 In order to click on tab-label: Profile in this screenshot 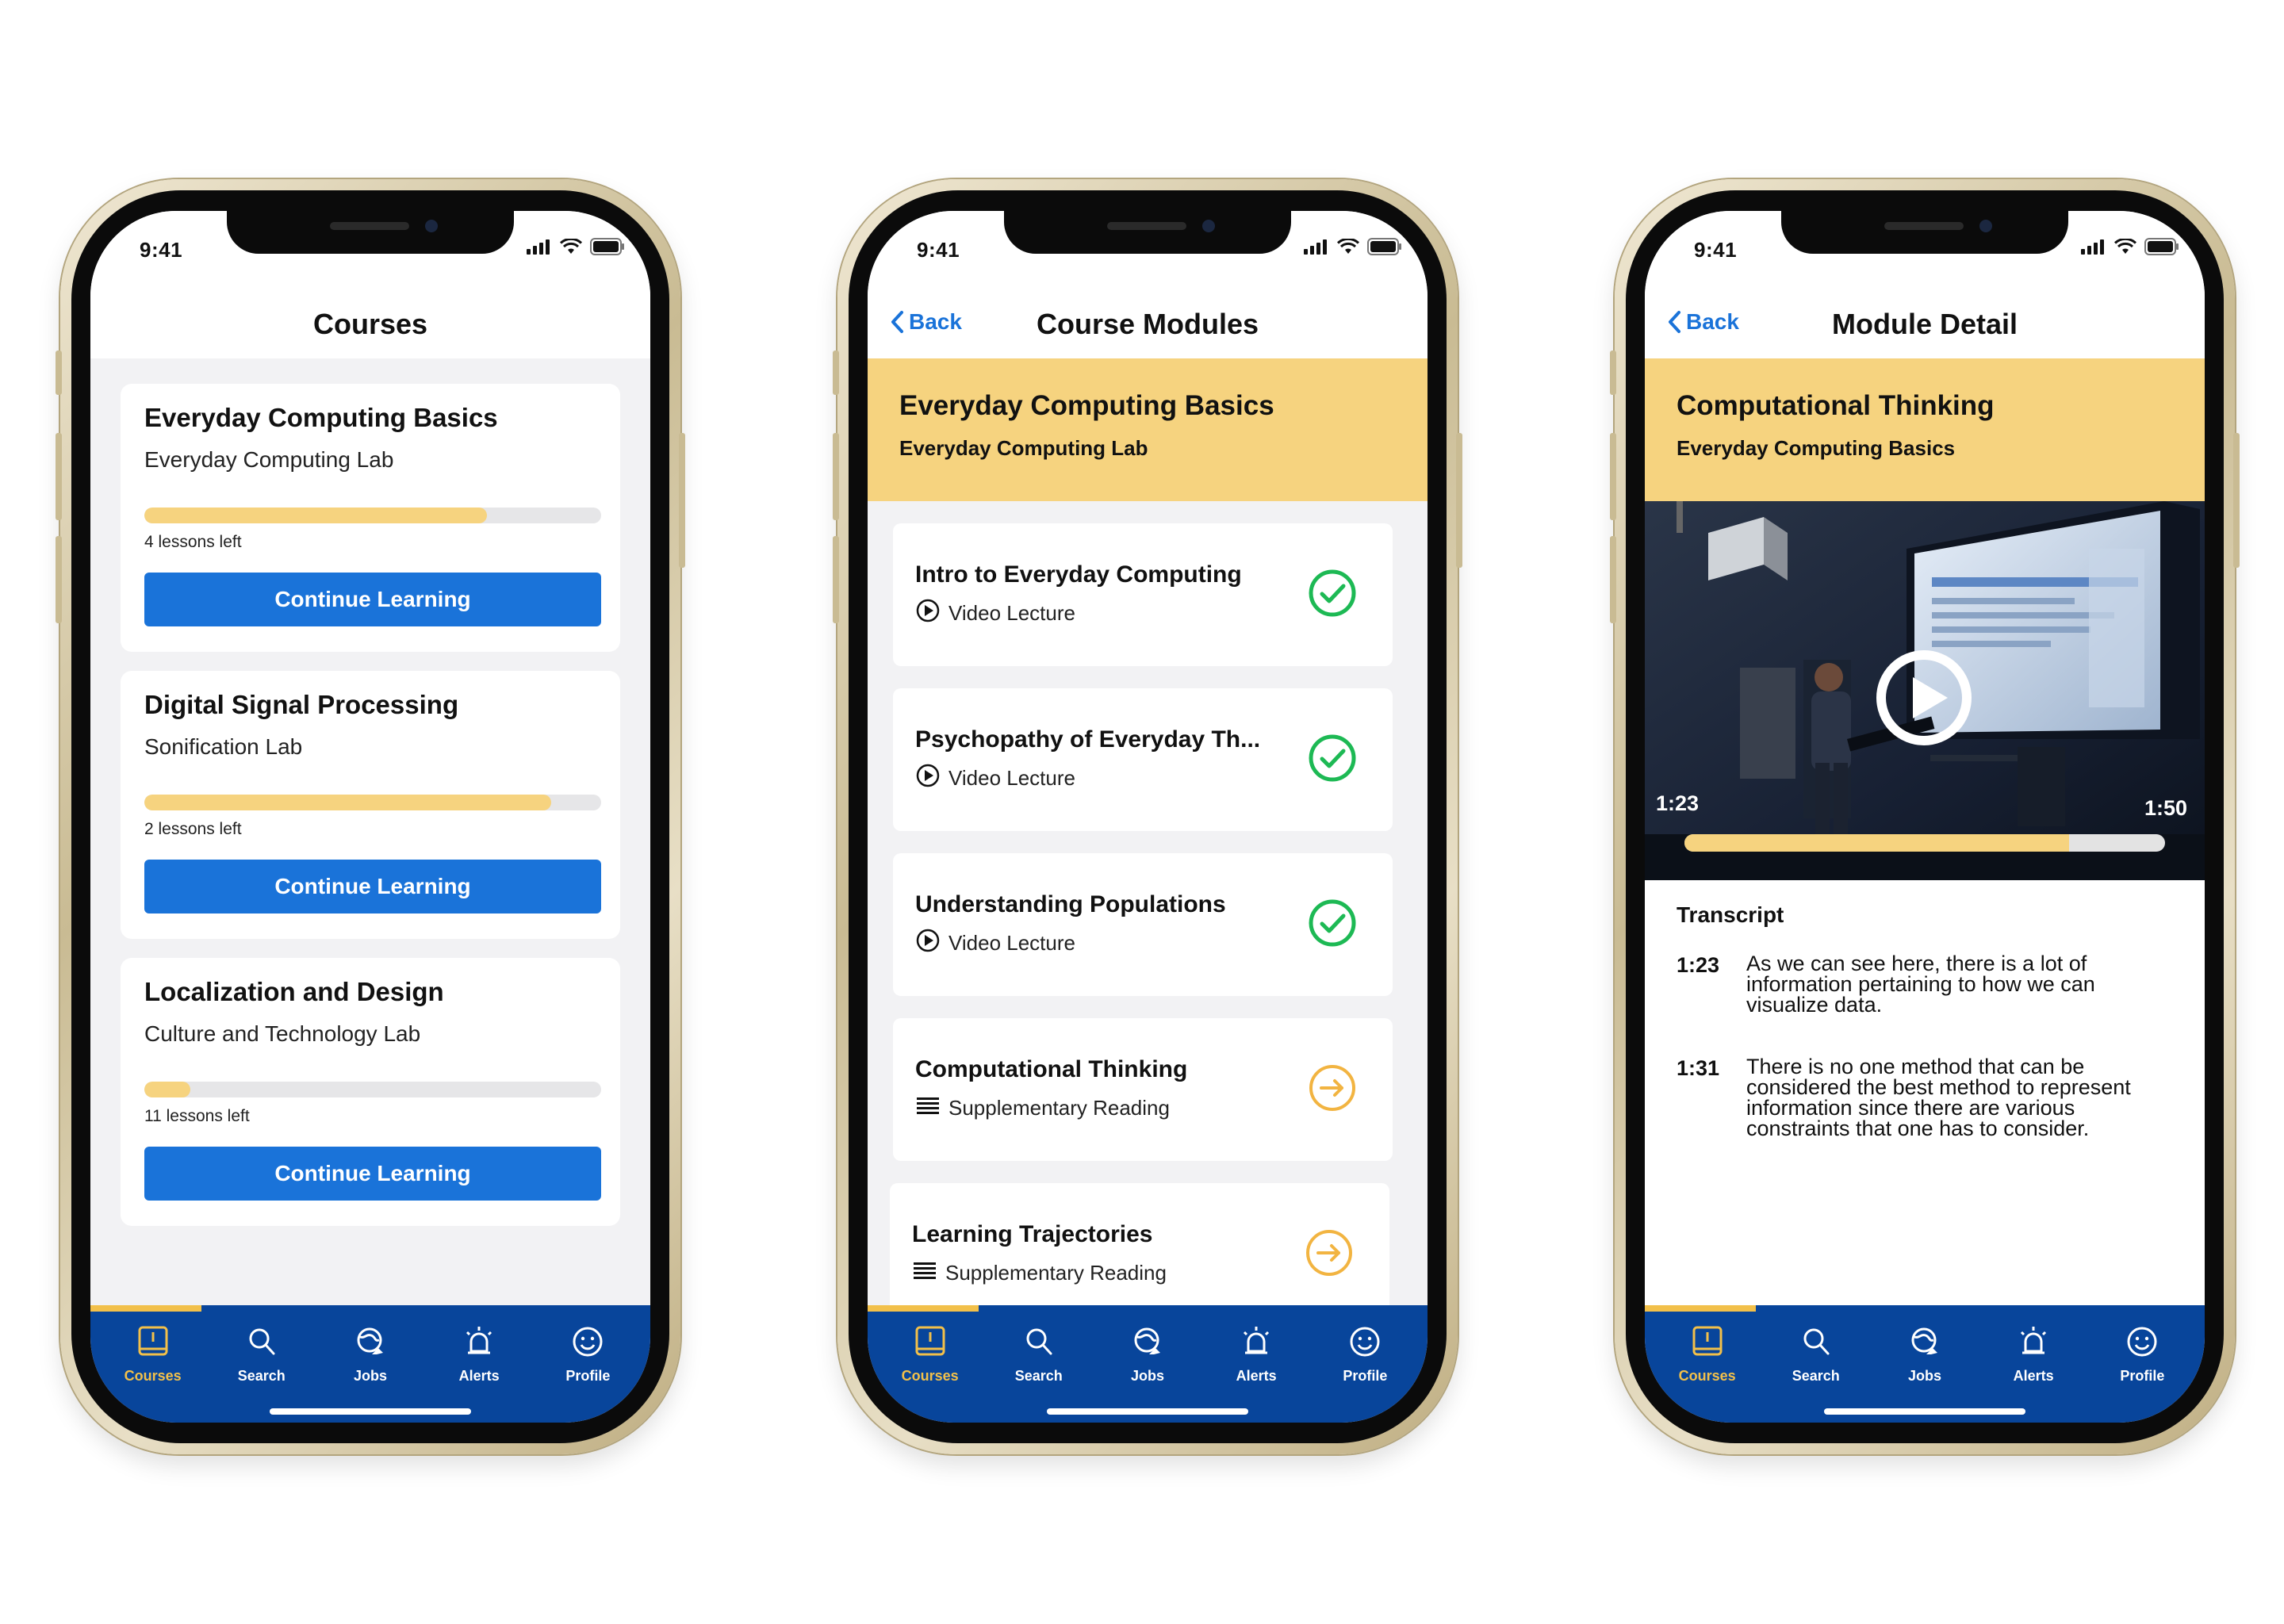, I will do `click(2142, 1376)`.